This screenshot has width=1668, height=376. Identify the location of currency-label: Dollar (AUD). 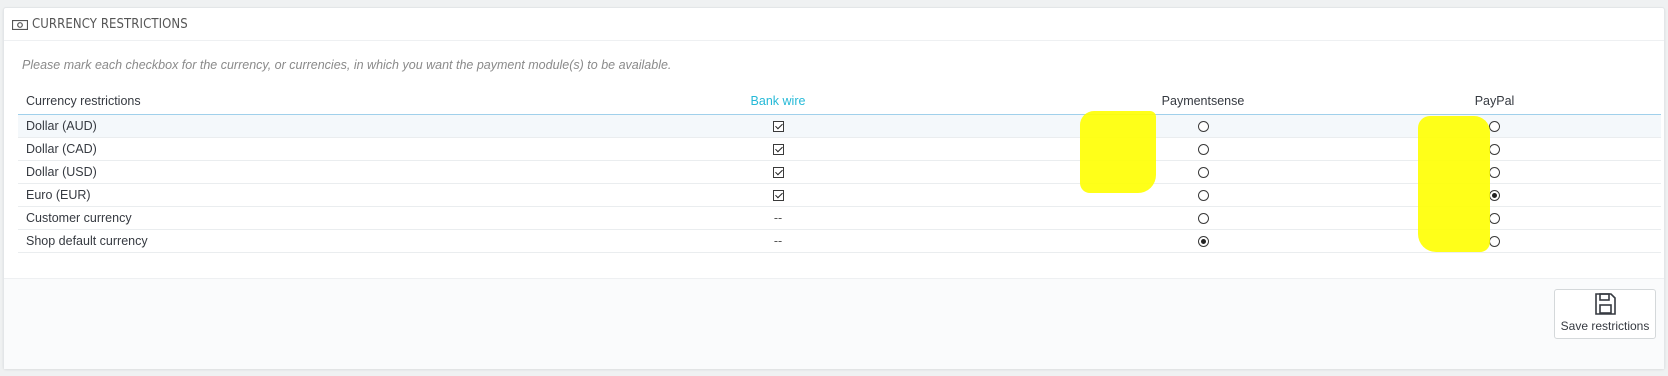
(248, 126).